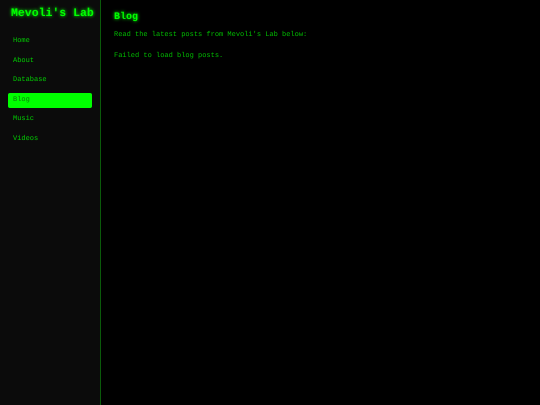  Describe the element at coordinates (127, 17) in the screenshot. I see `page-heading: Blog` at that location.